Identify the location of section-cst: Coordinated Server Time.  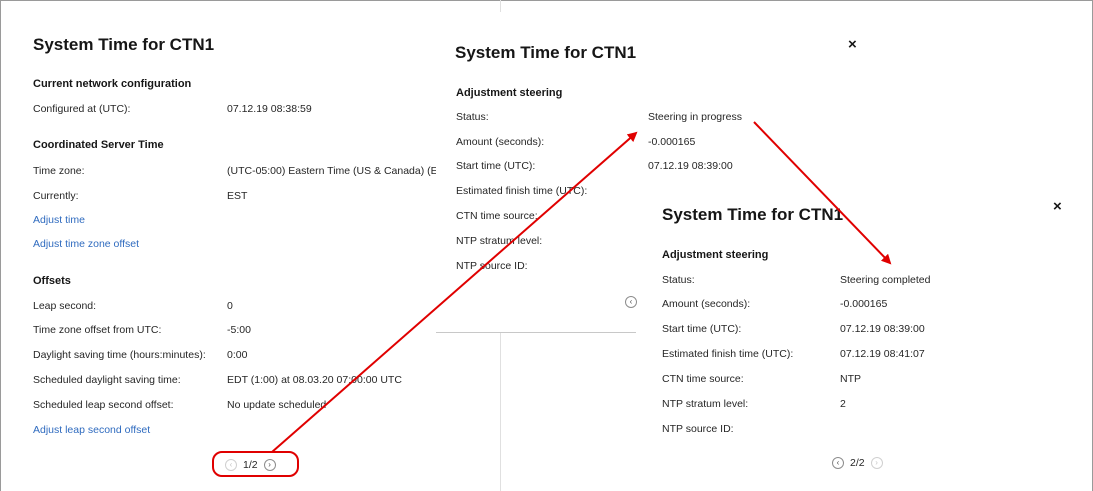
(98, 145).